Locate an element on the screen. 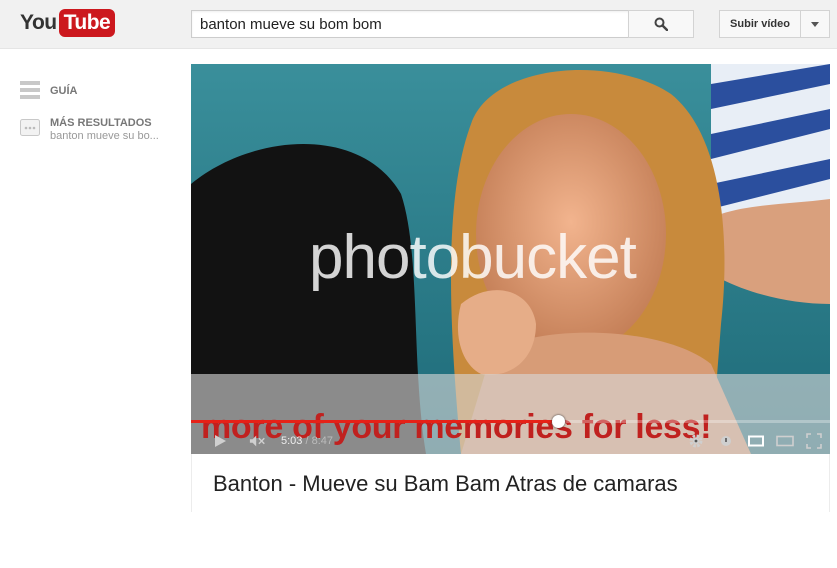 The image size is (837, 568). play-button is located at coordinates (220, 441).